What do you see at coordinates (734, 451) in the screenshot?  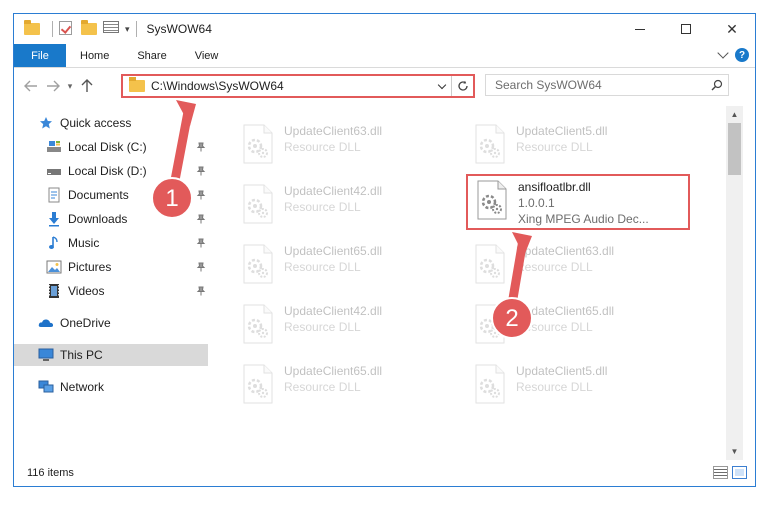 I see `scroll-down-icon: ▼` at bounding box center [734, 451].